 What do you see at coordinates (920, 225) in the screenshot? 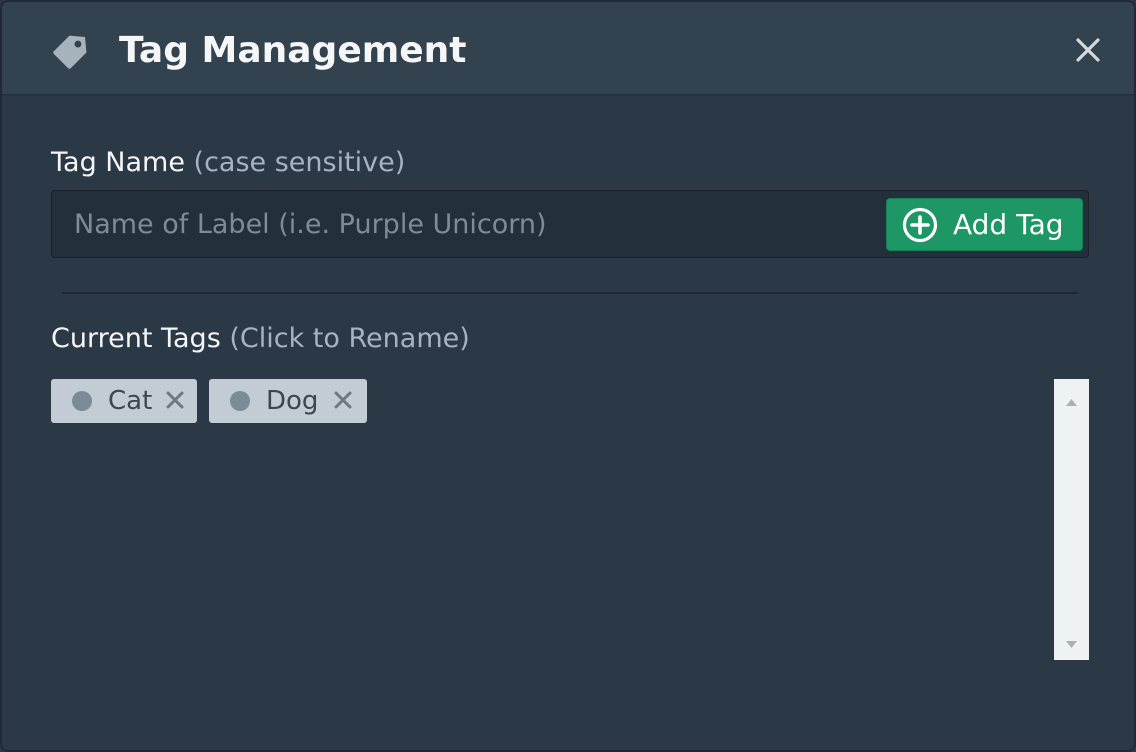
I see `plus-circle-icon` at bounding box center [920, 225].